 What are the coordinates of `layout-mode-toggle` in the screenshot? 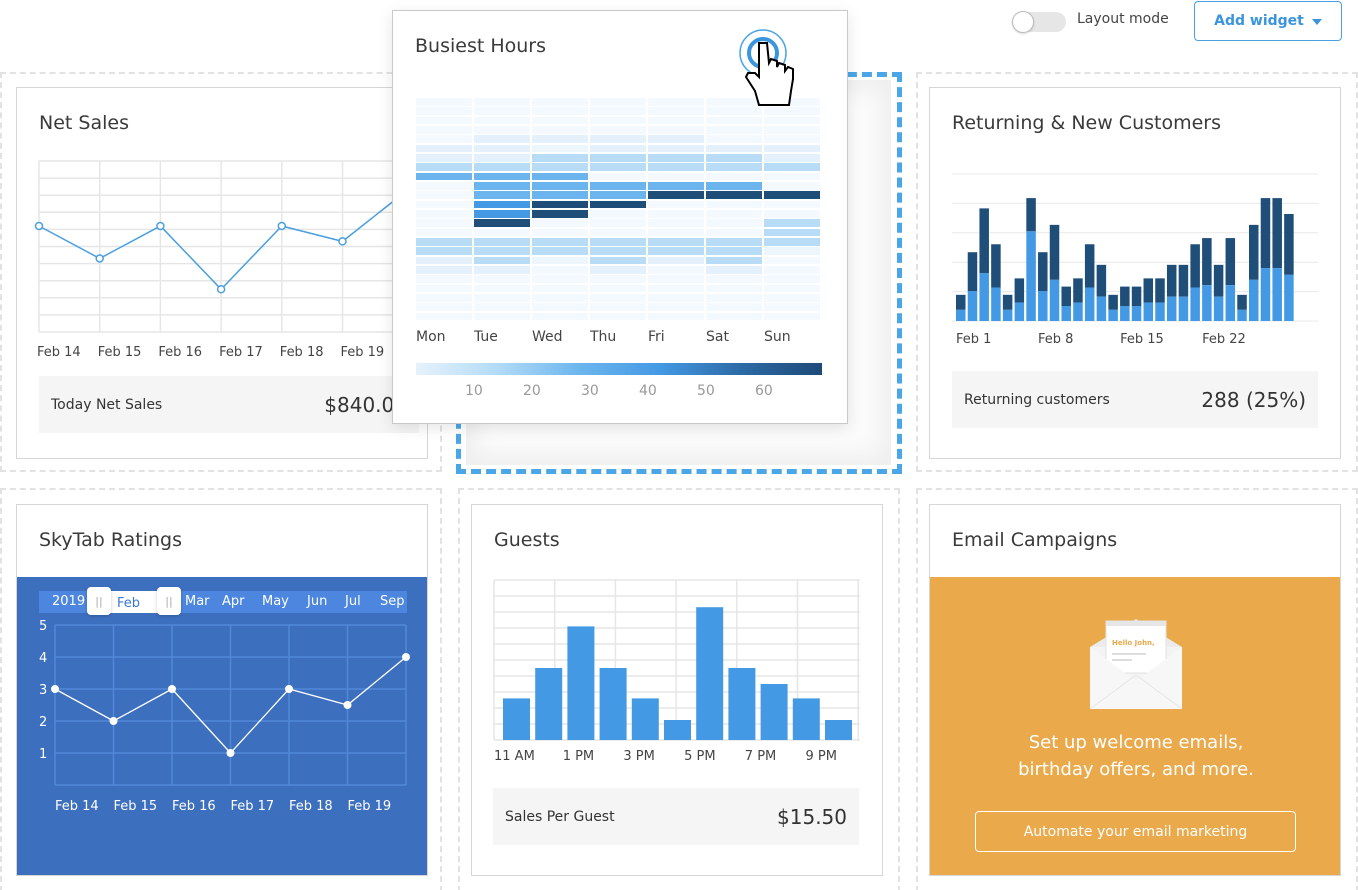 It's located at (1039, 22).